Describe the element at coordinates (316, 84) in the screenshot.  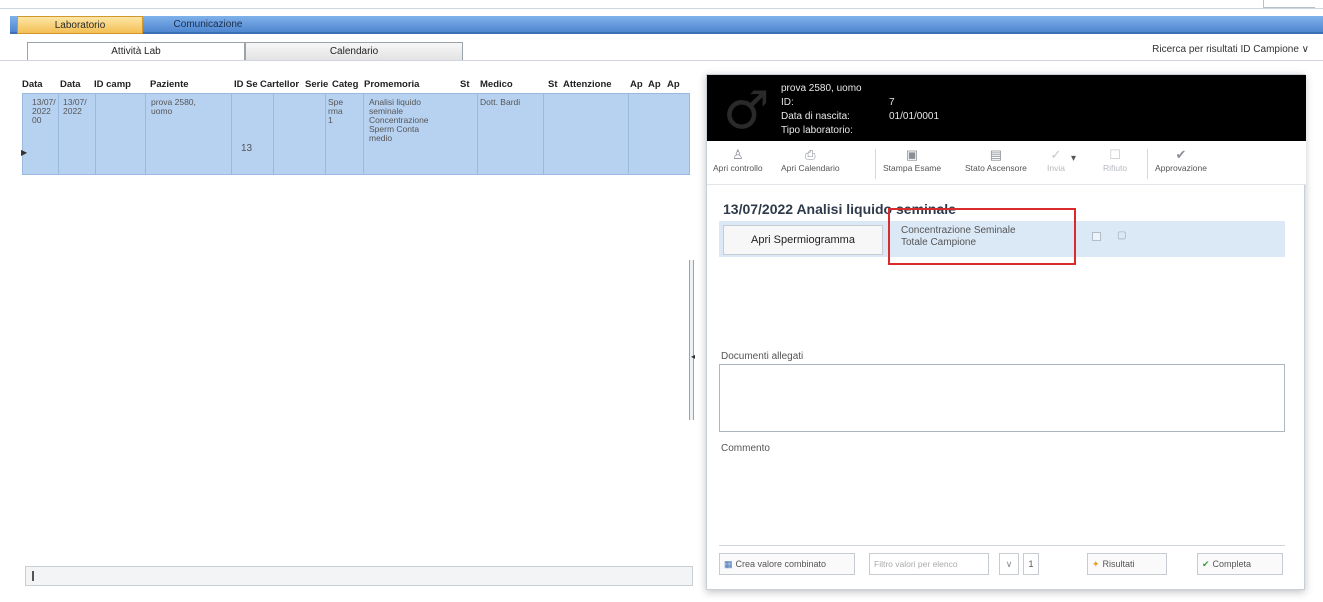
I see `col-header: Serie` at that location.